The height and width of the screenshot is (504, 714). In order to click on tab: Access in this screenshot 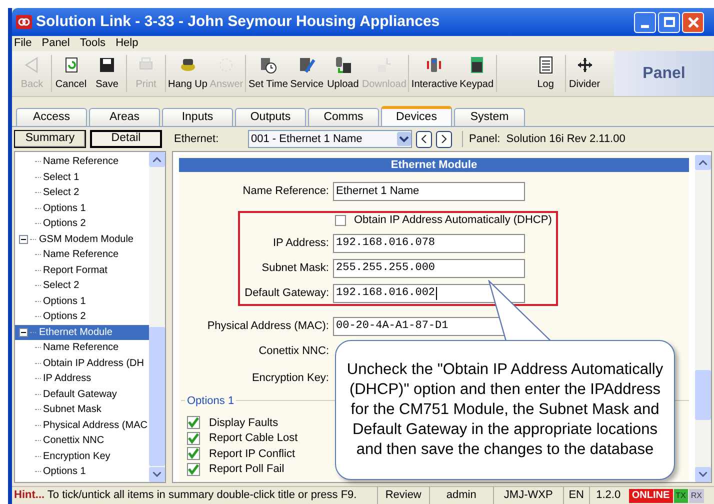, I will do `click(51, 117)`.